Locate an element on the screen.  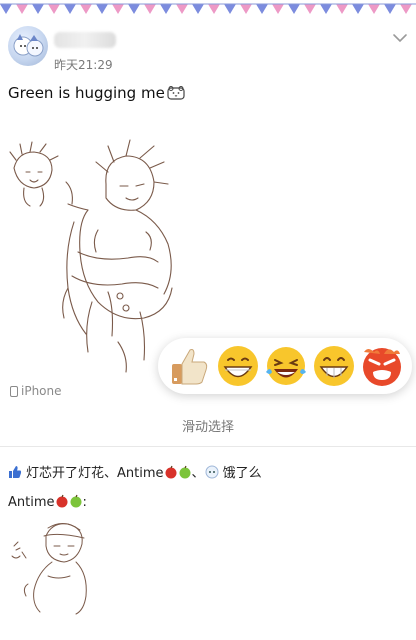
post-text: Green is hugging me is located at coordinates (96, 93).